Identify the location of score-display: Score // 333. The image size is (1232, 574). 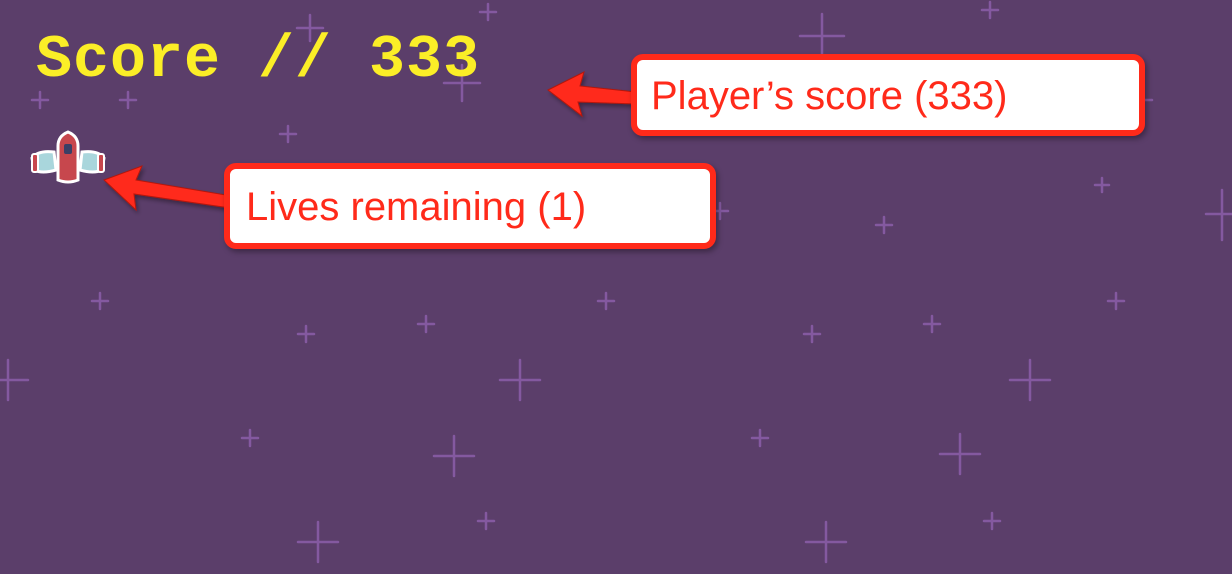
(258, 61).